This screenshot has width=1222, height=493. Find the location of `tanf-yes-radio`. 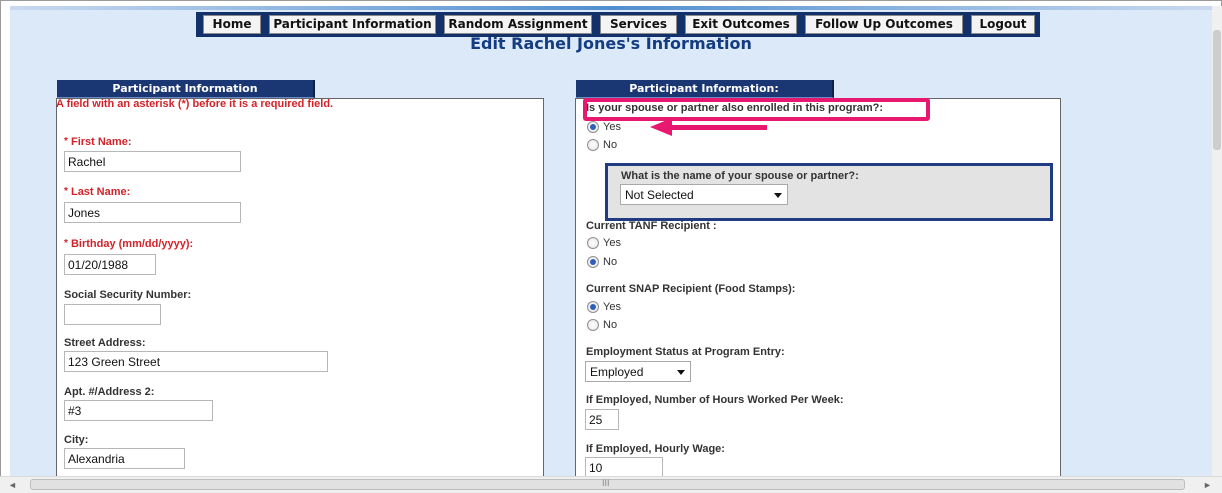

tanf-yes-radio is located at coordinates (593, 243).